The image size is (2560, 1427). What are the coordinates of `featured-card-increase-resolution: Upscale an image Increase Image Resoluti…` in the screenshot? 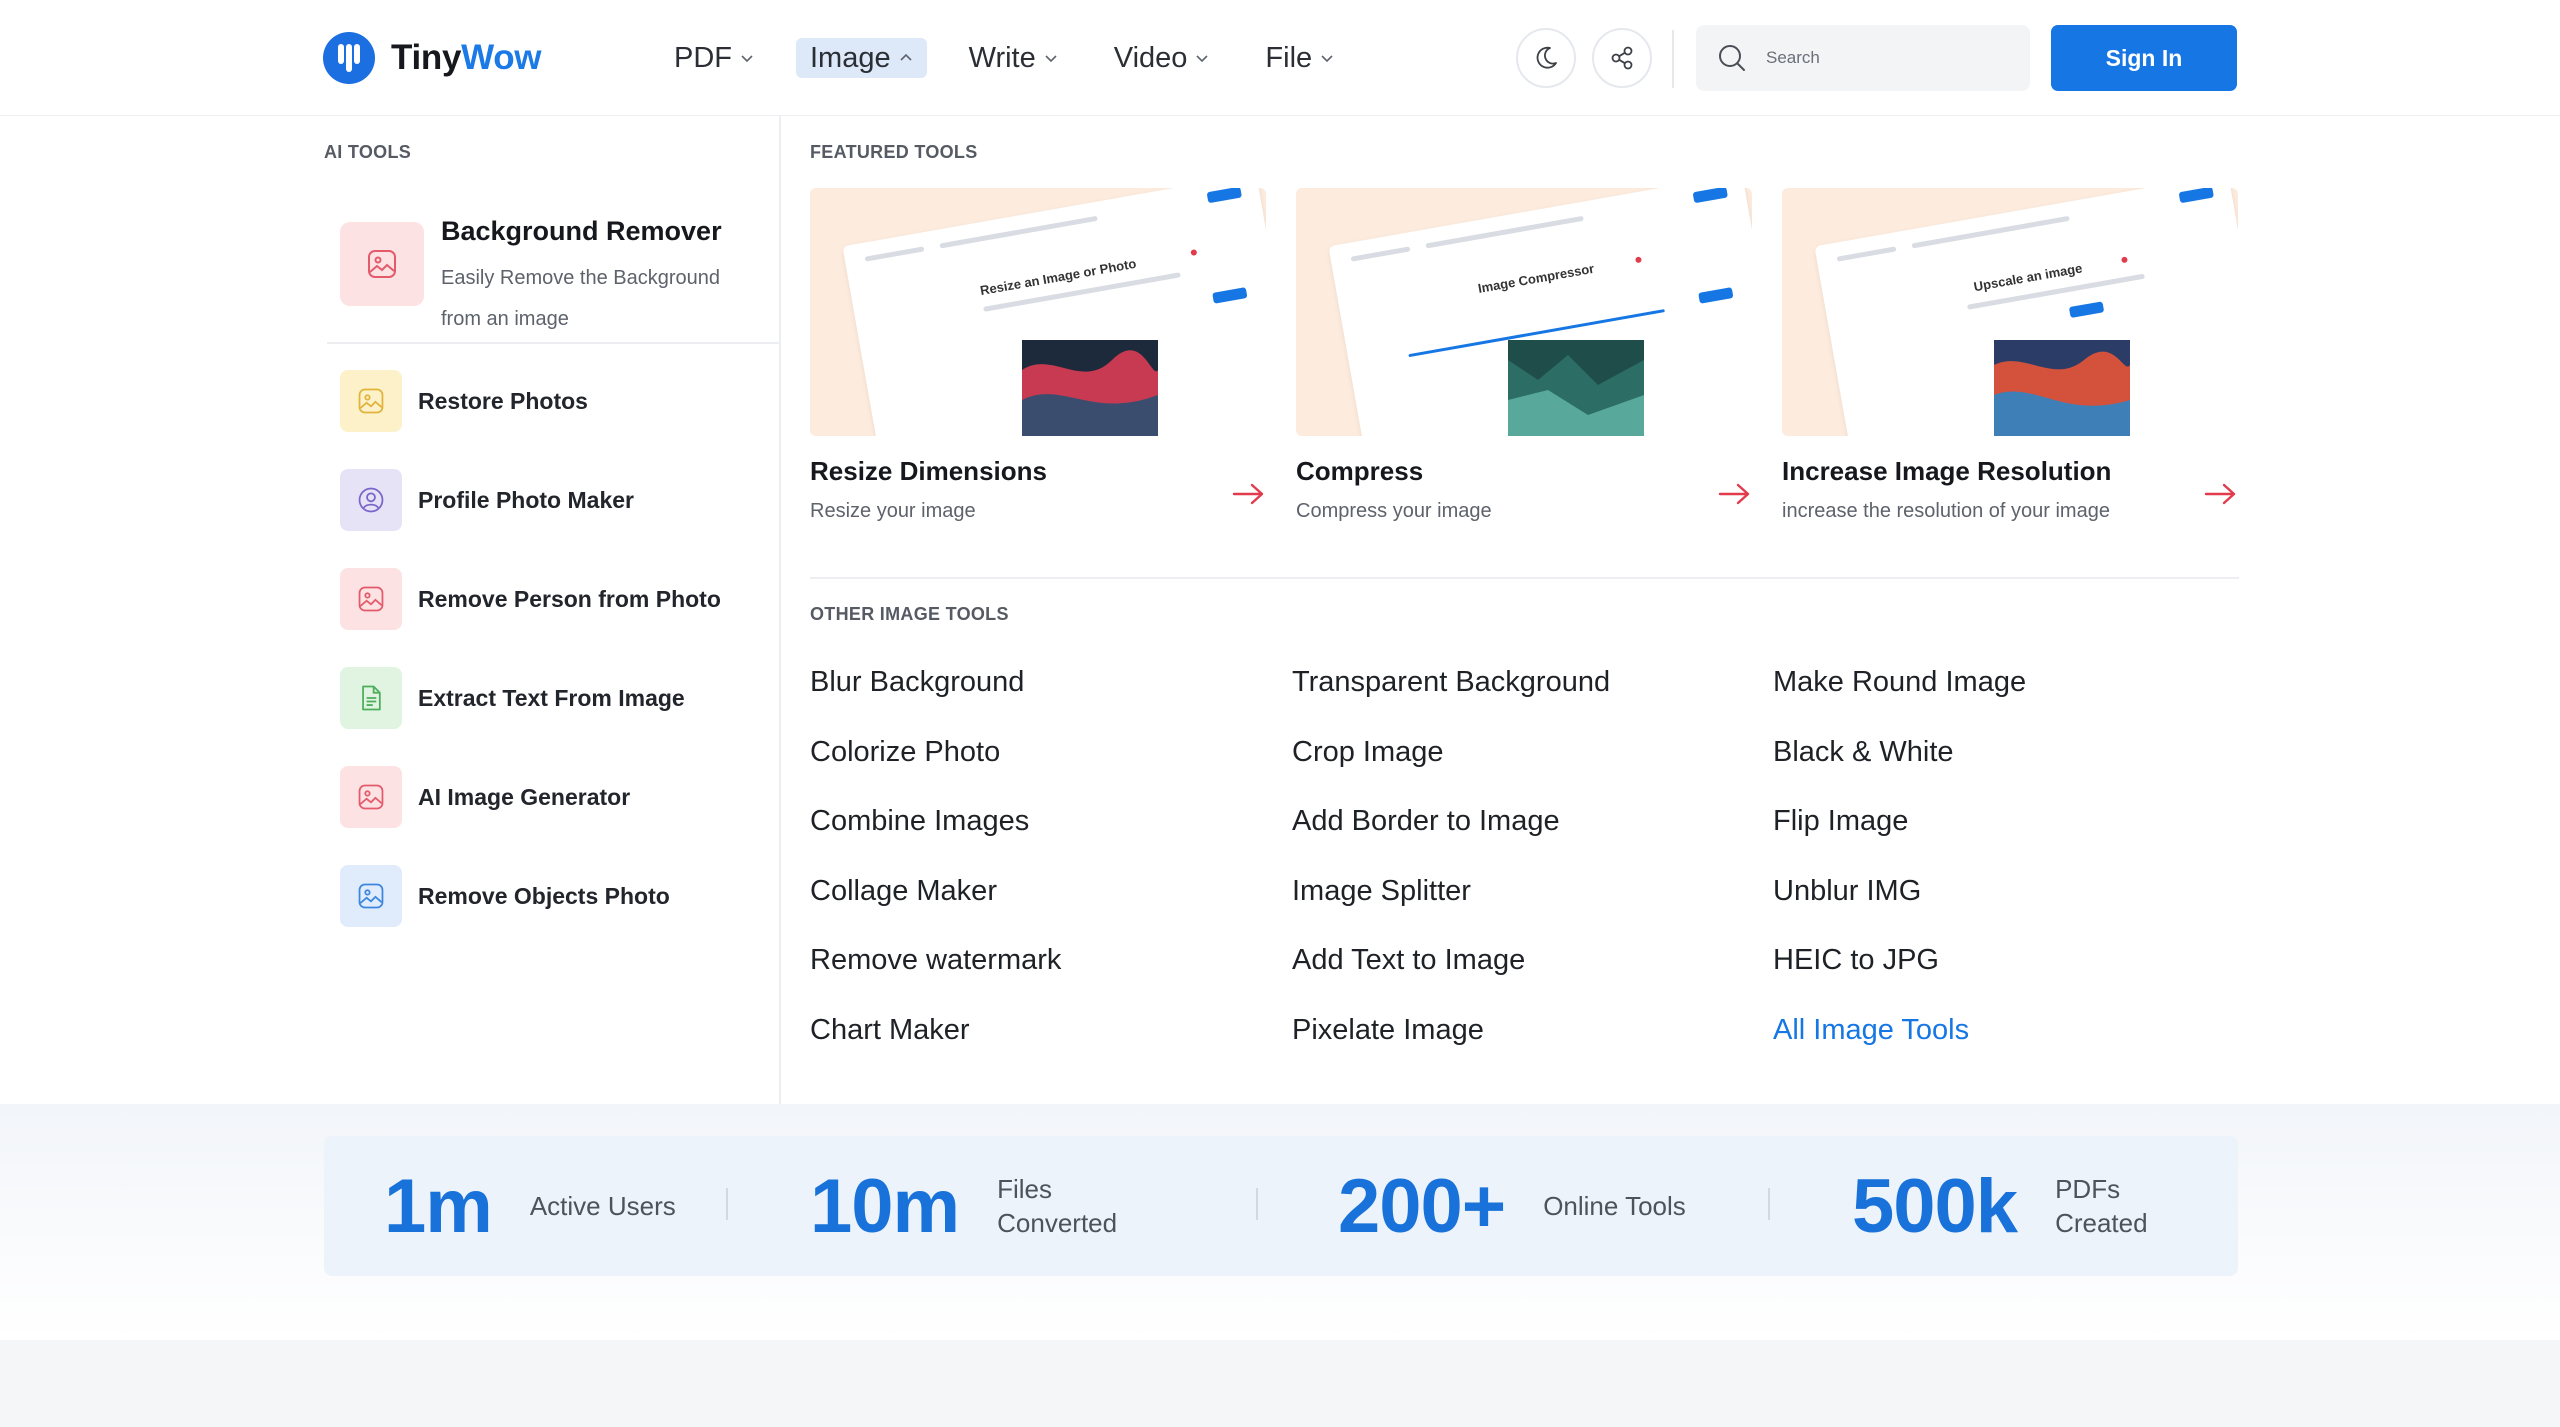 It's located at (2010, 368).